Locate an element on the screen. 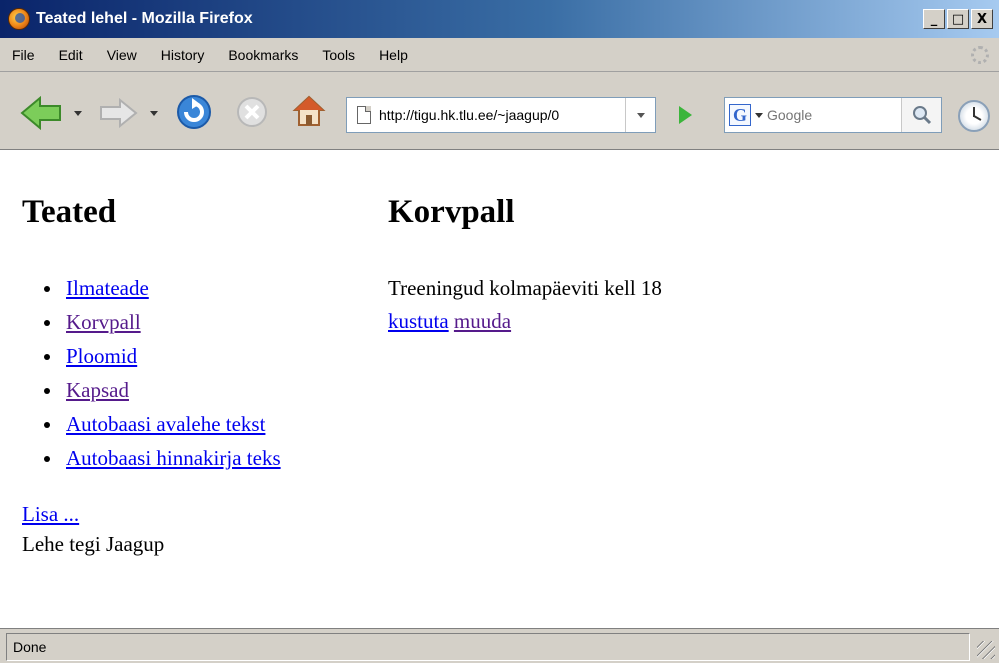 The width and height of the screenshot is (999, 663). stop-icon is located at coordinates (252, 112).